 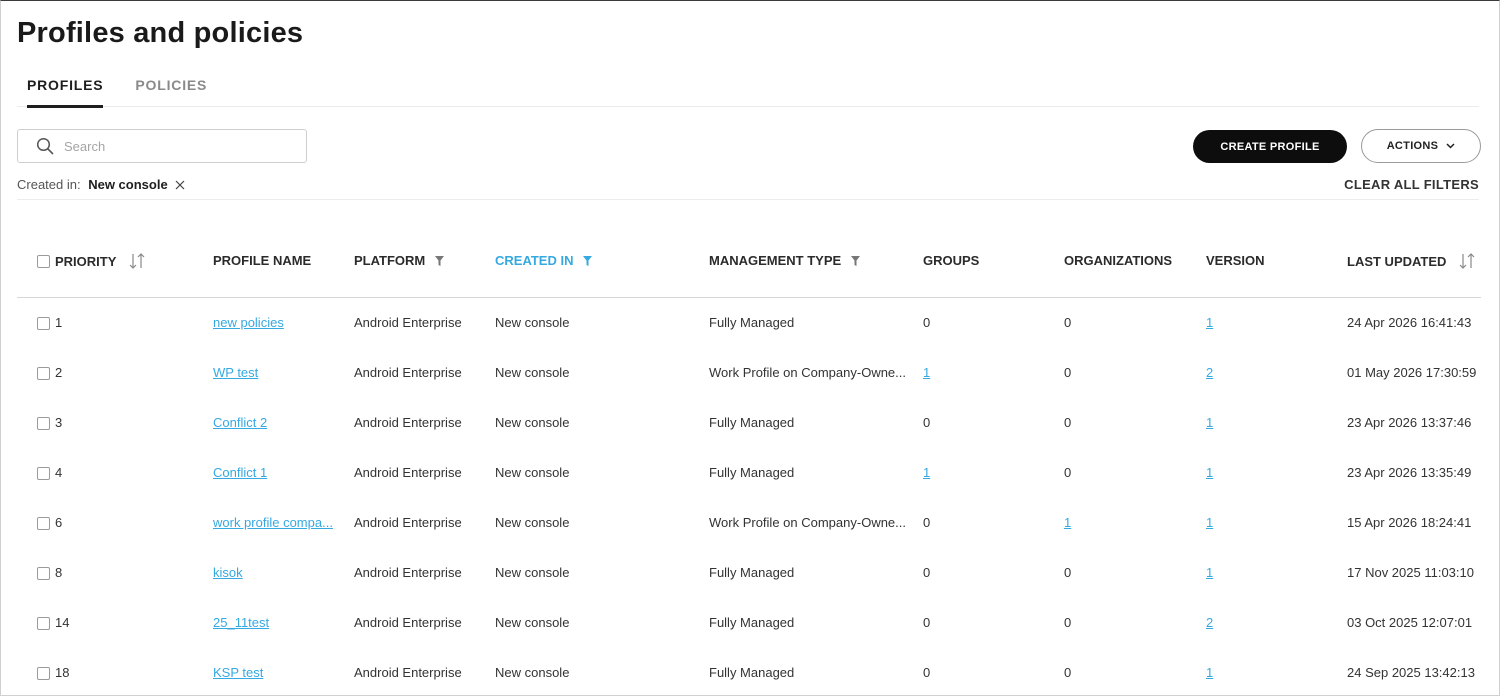 I want to click on profile-name-link: WP test, so click(x=235, y=372).